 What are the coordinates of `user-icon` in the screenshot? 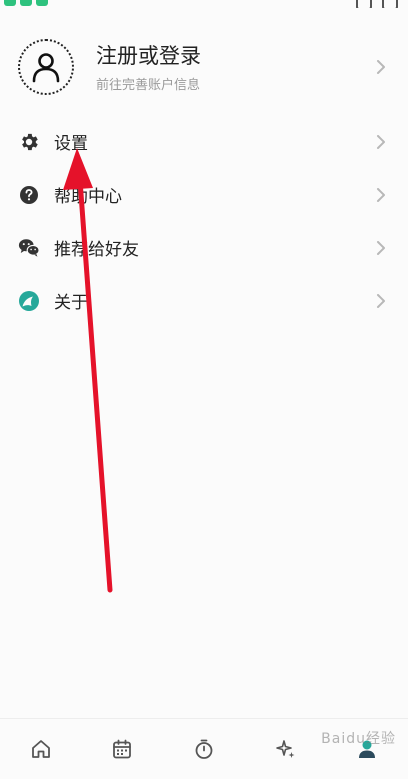 It's located at (46, 68).